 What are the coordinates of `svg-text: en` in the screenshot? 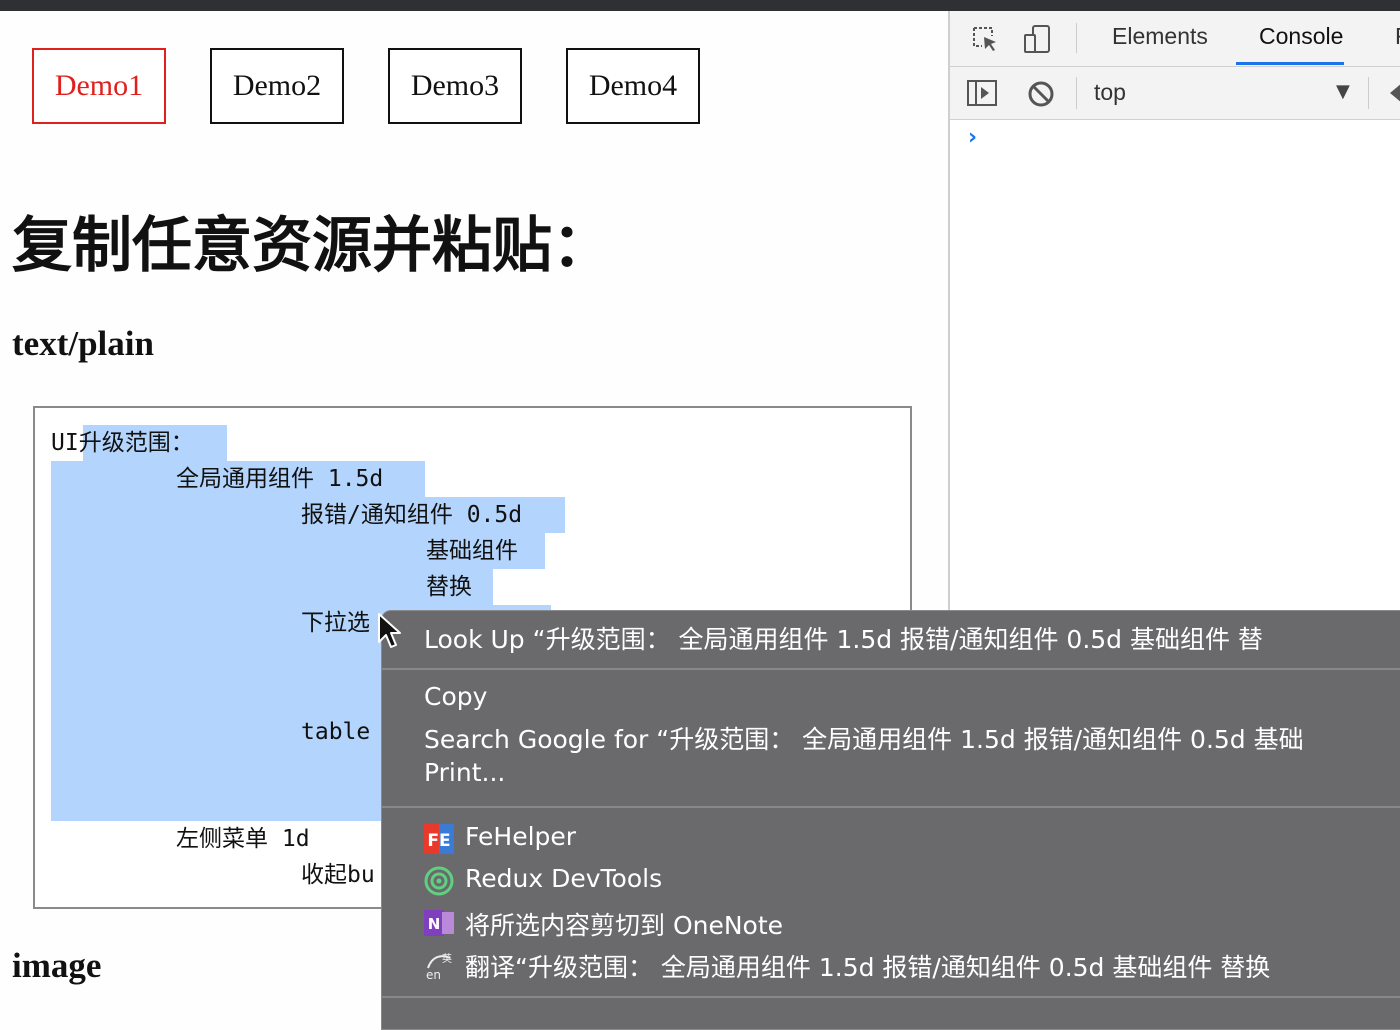 It's located at (433, 974).